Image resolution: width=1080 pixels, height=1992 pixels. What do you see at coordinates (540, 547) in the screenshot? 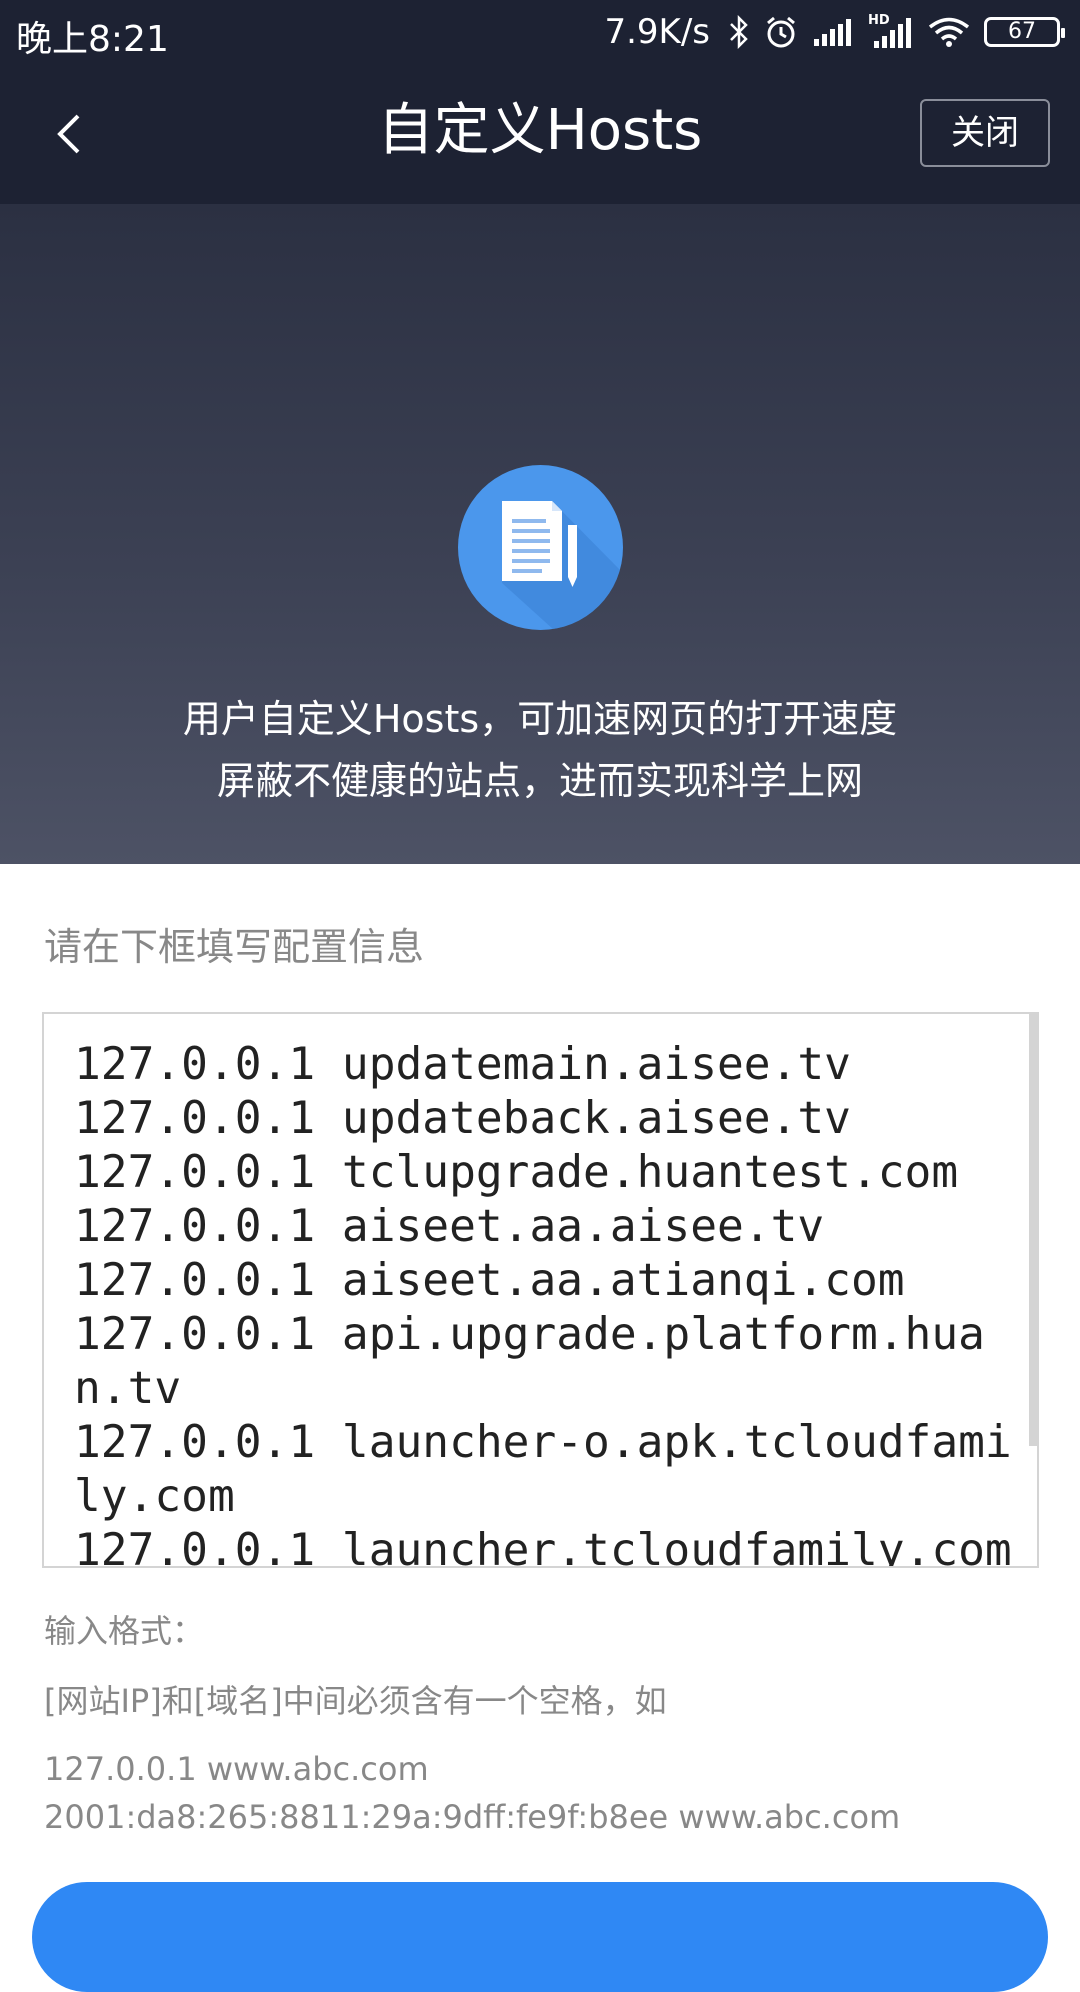
I see `document-icon` at bounding box center [540, 547].